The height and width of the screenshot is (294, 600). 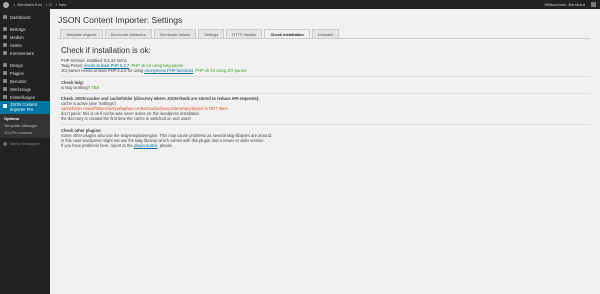 I want to click on sidebar-item-comments: Kommentare, so click(x=25, y=53).